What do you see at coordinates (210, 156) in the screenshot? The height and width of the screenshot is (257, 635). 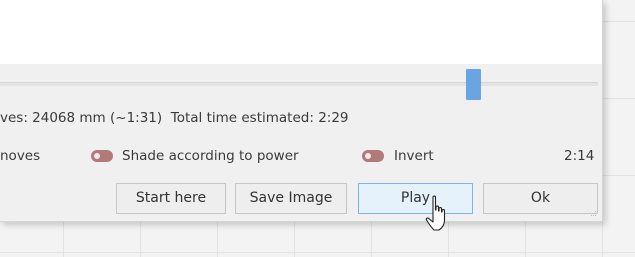 I see `shade-option-label: Shade according to power` at bounding box center [210, 156].